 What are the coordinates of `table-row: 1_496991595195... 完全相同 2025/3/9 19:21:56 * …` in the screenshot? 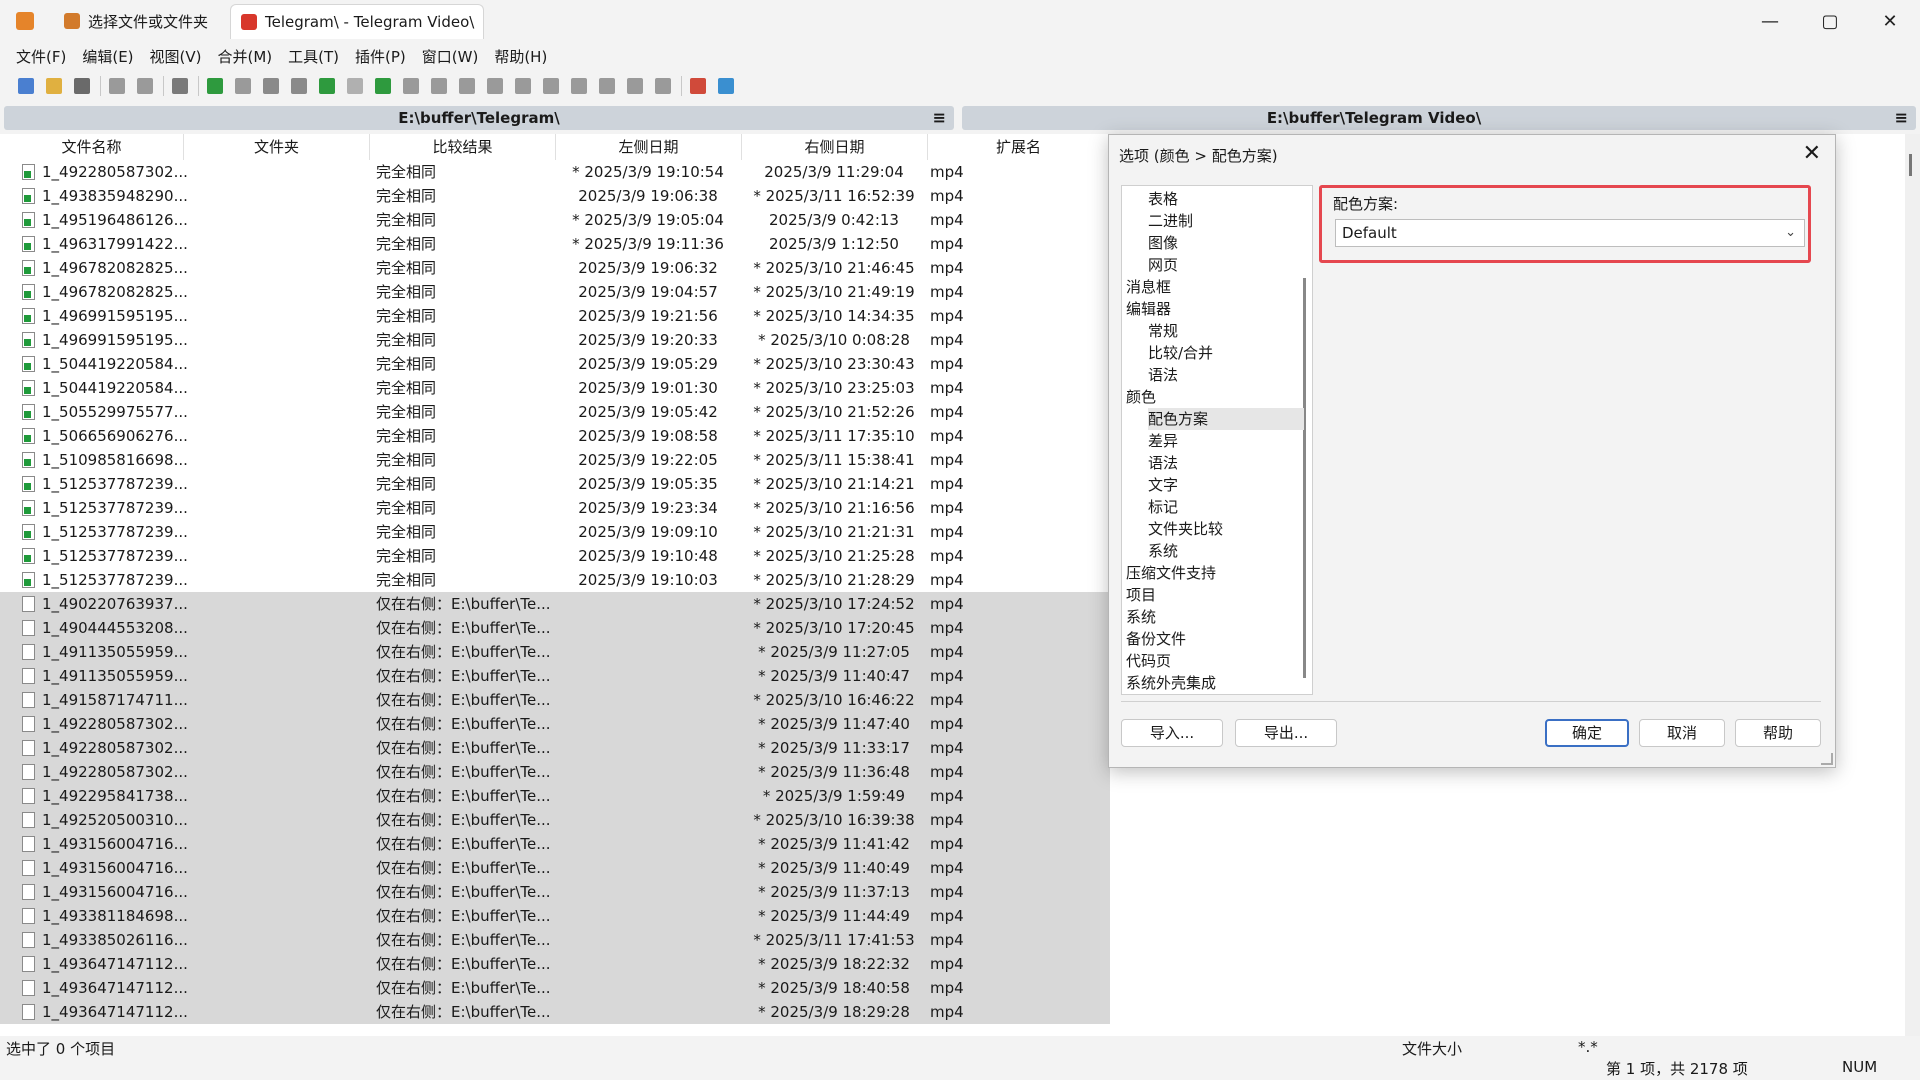 It's located at (555, 316).